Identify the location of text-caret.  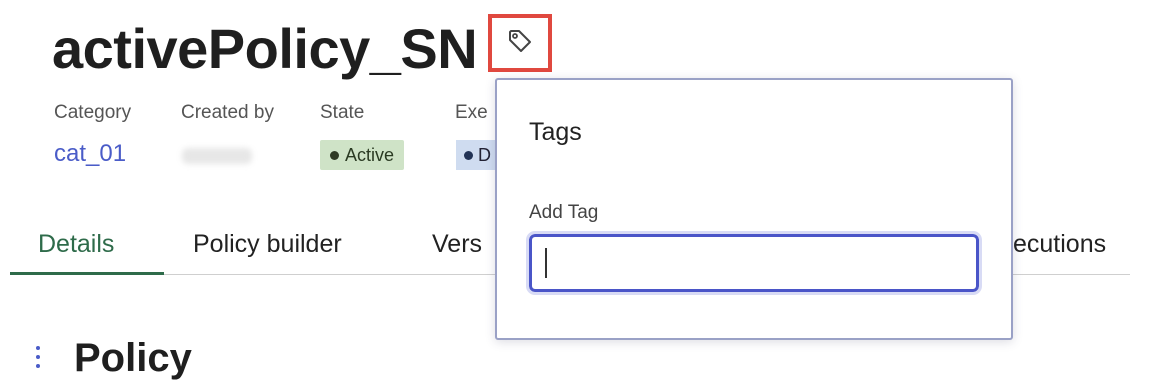
(546, 263).